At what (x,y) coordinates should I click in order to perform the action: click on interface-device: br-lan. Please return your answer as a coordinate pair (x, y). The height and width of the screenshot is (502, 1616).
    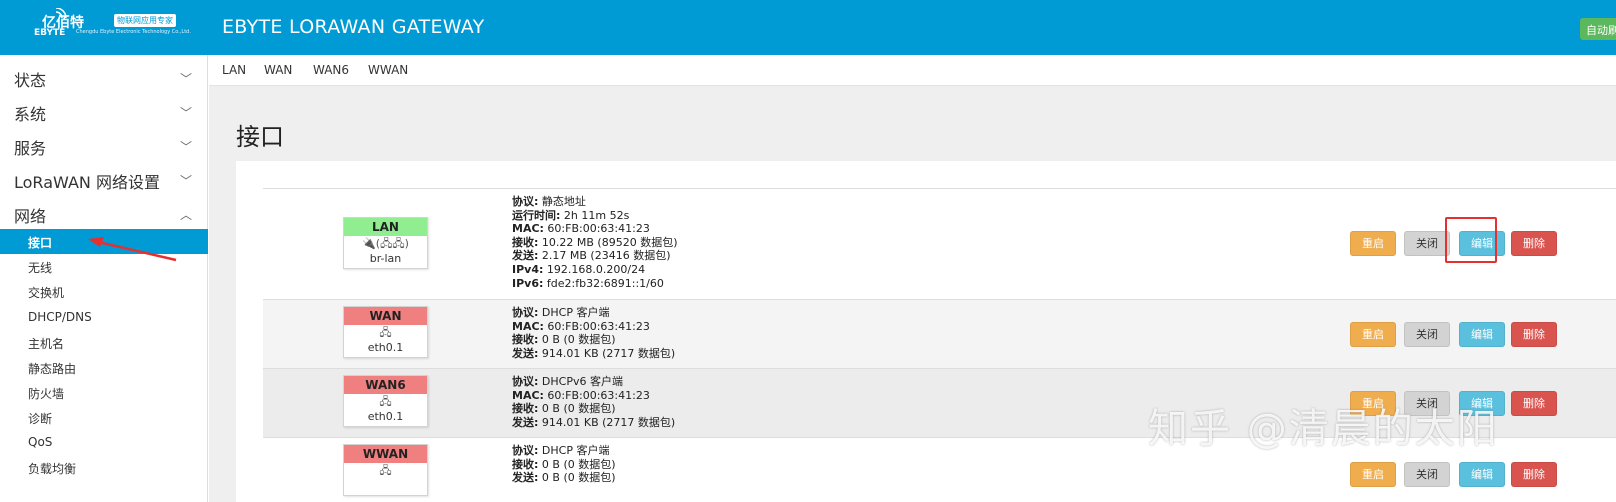
    Looking at the image, I should click on (385, 258).